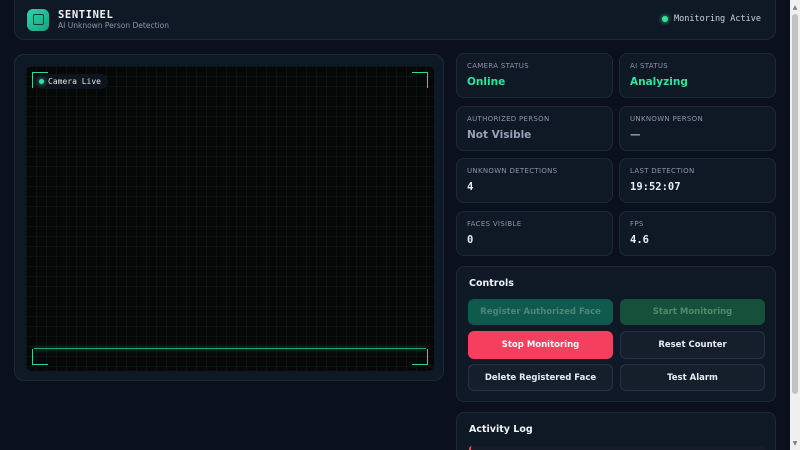  I want to click on sentinel-logo-icon, so click(38, 19).